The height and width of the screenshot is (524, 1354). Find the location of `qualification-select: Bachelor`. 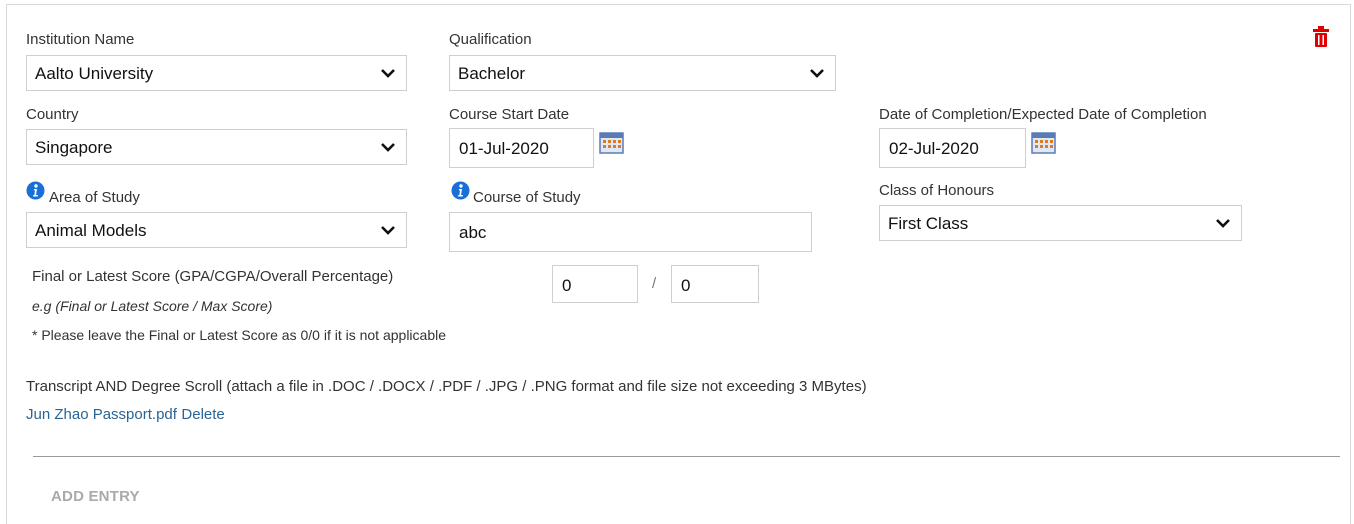

qualification-select: Bachelor is located at coordinates (642, 73).